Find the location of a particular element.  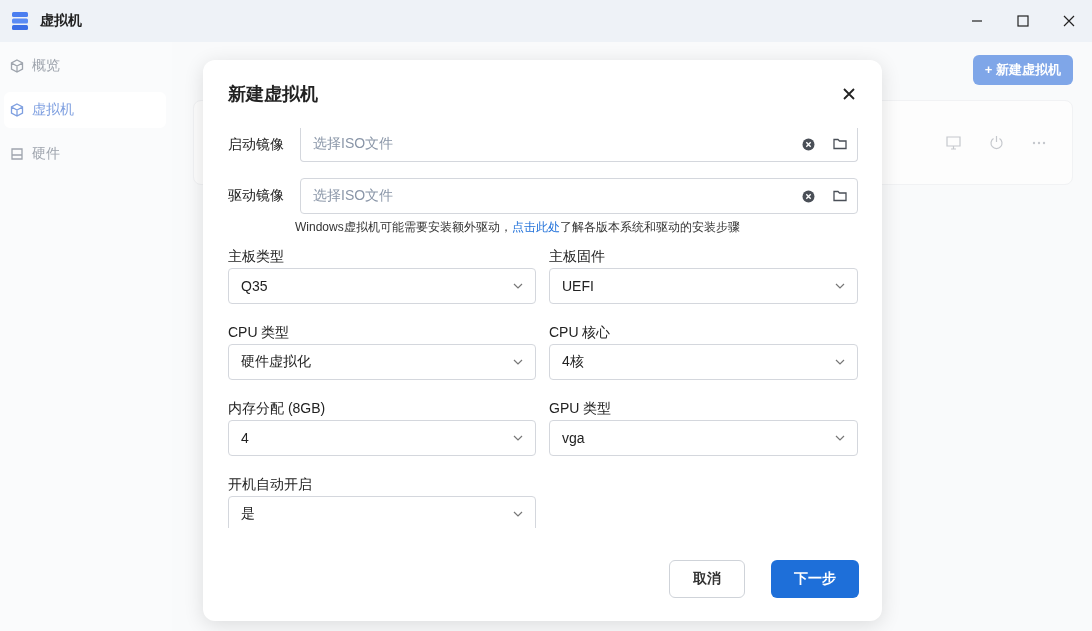

field-label: 主板固件 is located at coordinates (577, 256).